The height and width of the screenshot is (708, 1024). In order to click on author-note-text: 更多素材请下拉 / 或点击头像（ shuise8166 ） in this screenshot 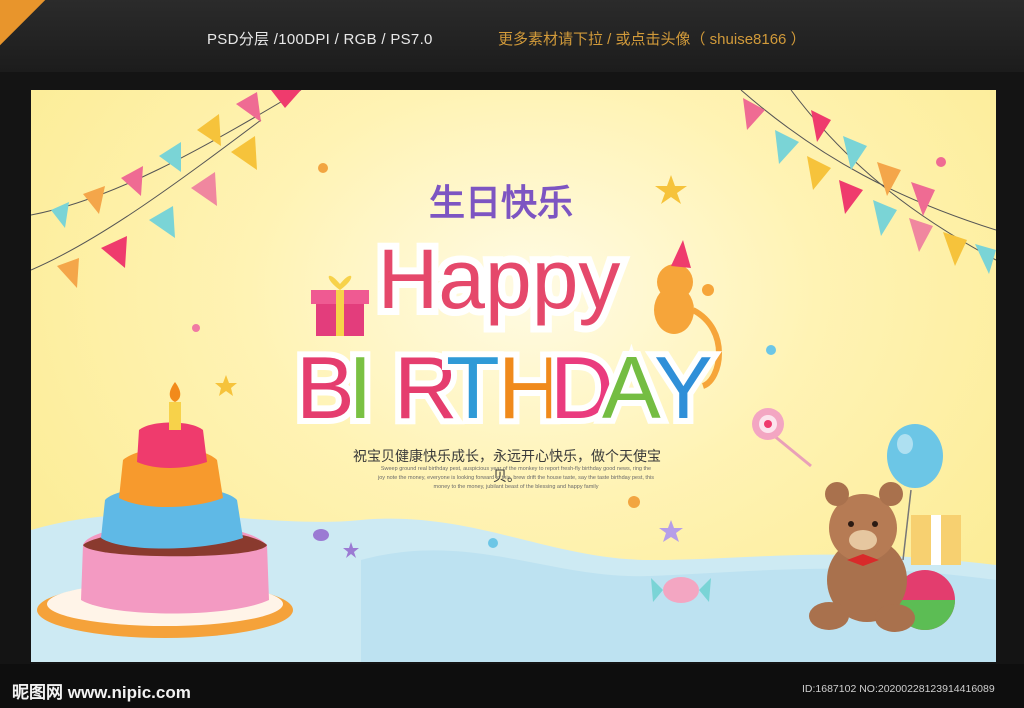, I will do `click(652, 38)`.